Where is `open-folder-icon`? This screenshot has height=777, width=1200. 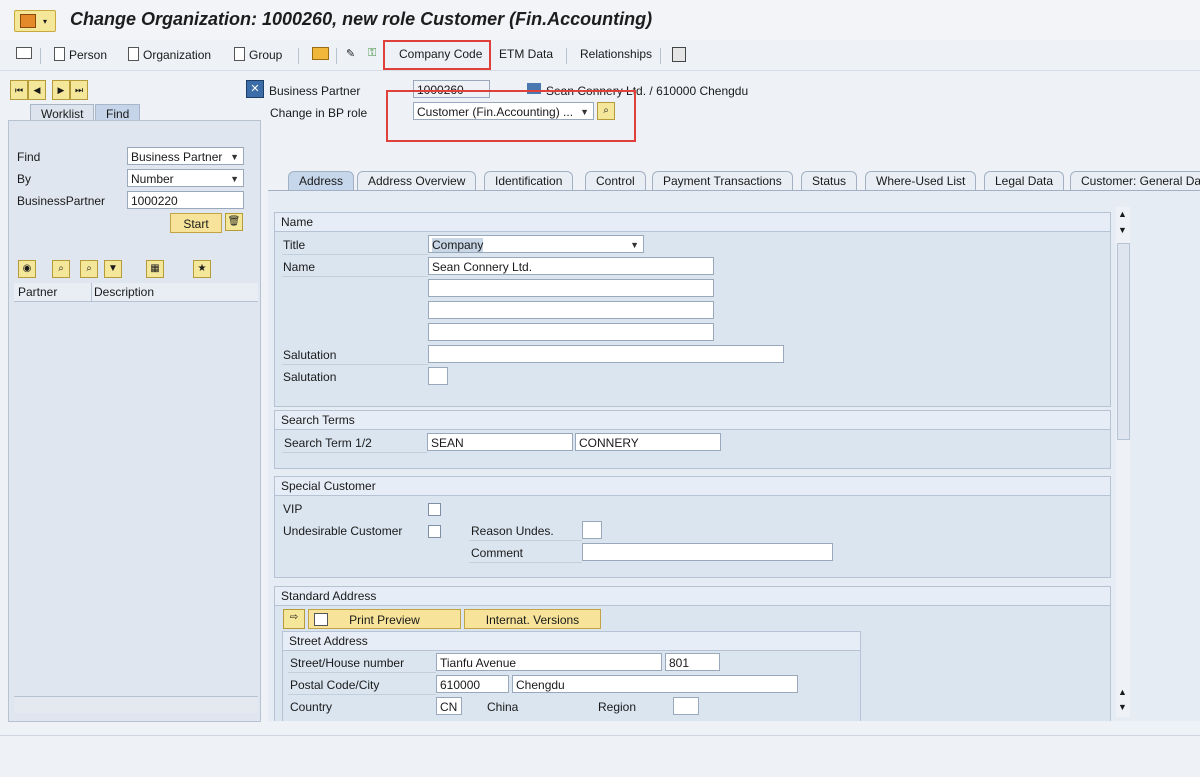
open-folder-icon is located at coordinates (320, 55).